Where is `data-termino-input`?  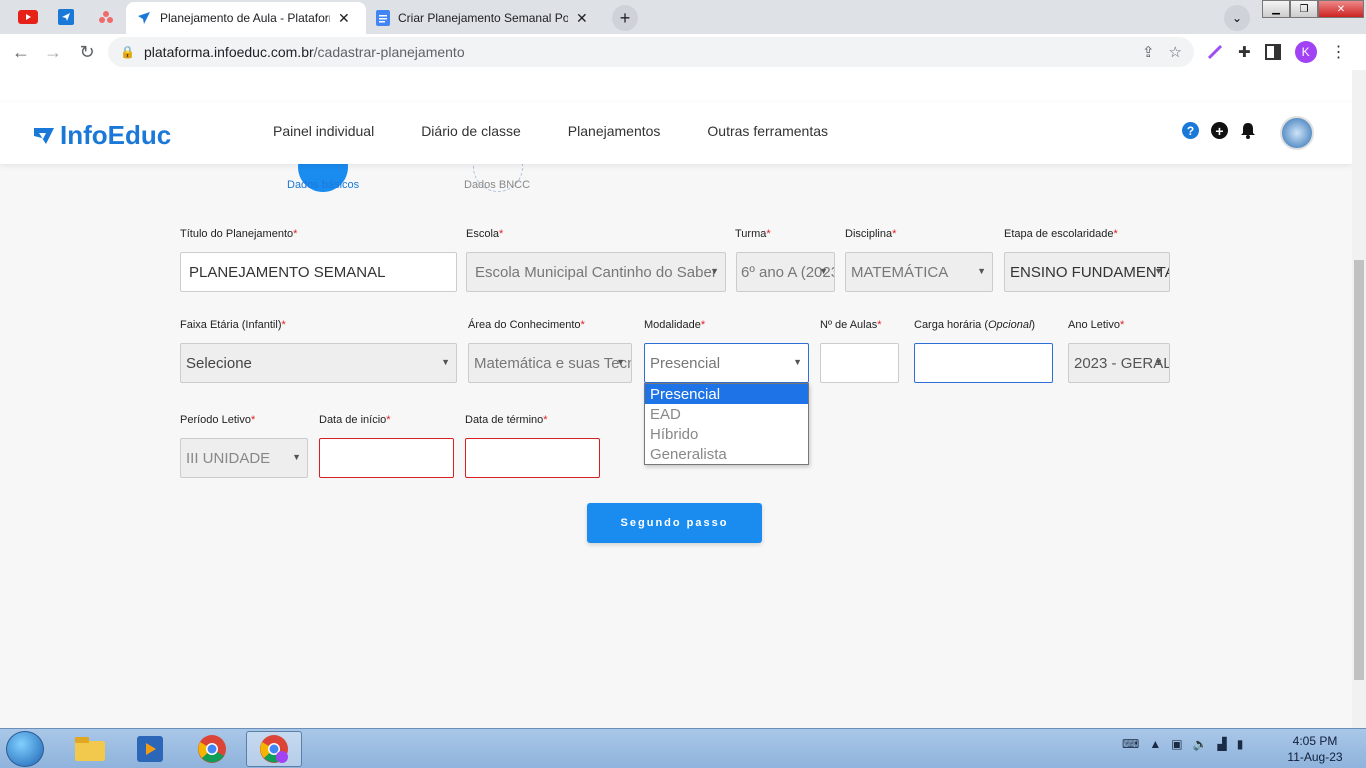
data-termino-input is located at coordinates (532, 458).